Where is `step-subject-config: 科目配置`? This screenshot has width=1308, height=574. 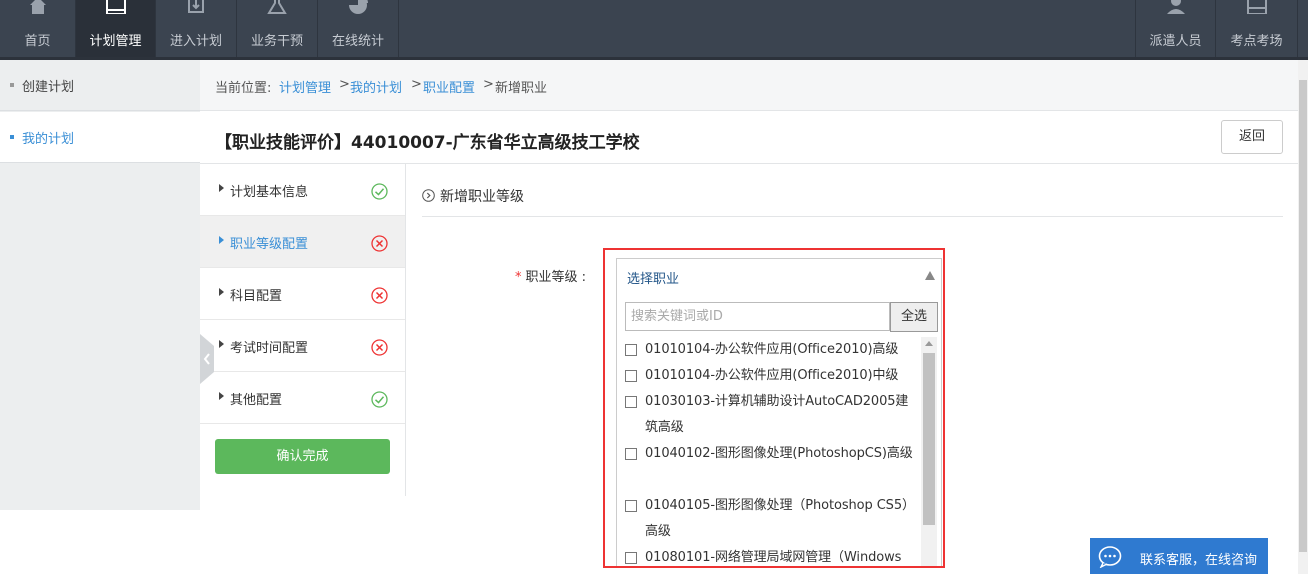
step-subject-config: 科目配置 is located at coordinates (302, 294).